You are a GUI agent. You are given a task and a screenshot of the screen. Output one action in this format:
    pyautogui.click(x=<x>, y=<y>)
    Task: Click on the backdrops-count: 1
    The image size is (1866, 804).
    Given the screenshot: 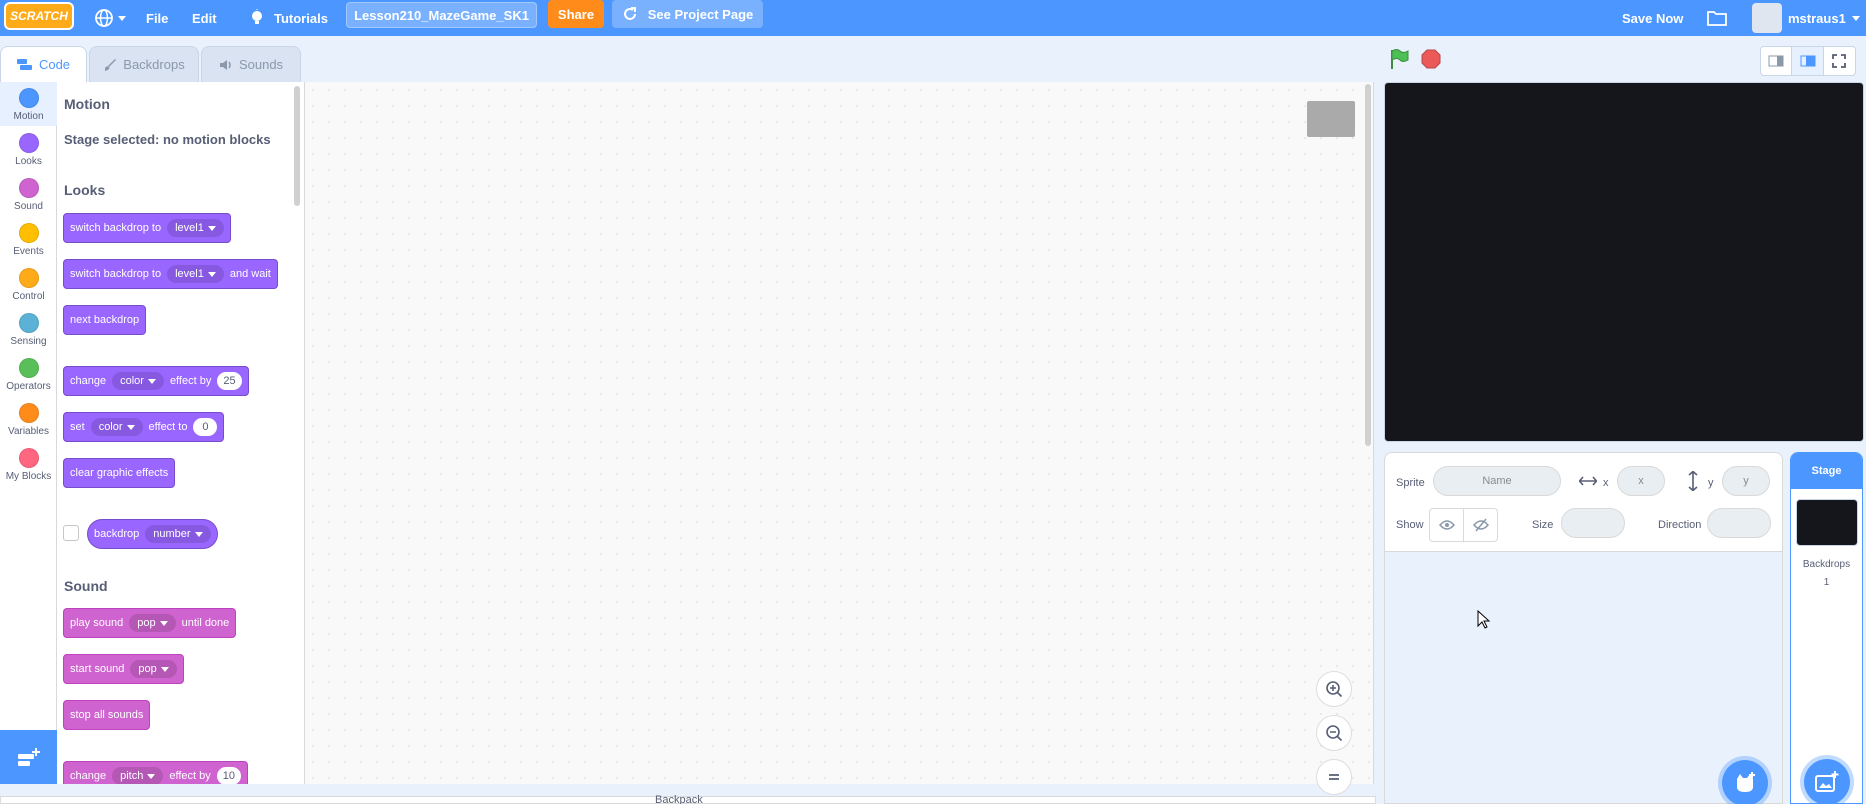 What is the action you would take?
    pyautogui.click(x=1826, y=582)
    